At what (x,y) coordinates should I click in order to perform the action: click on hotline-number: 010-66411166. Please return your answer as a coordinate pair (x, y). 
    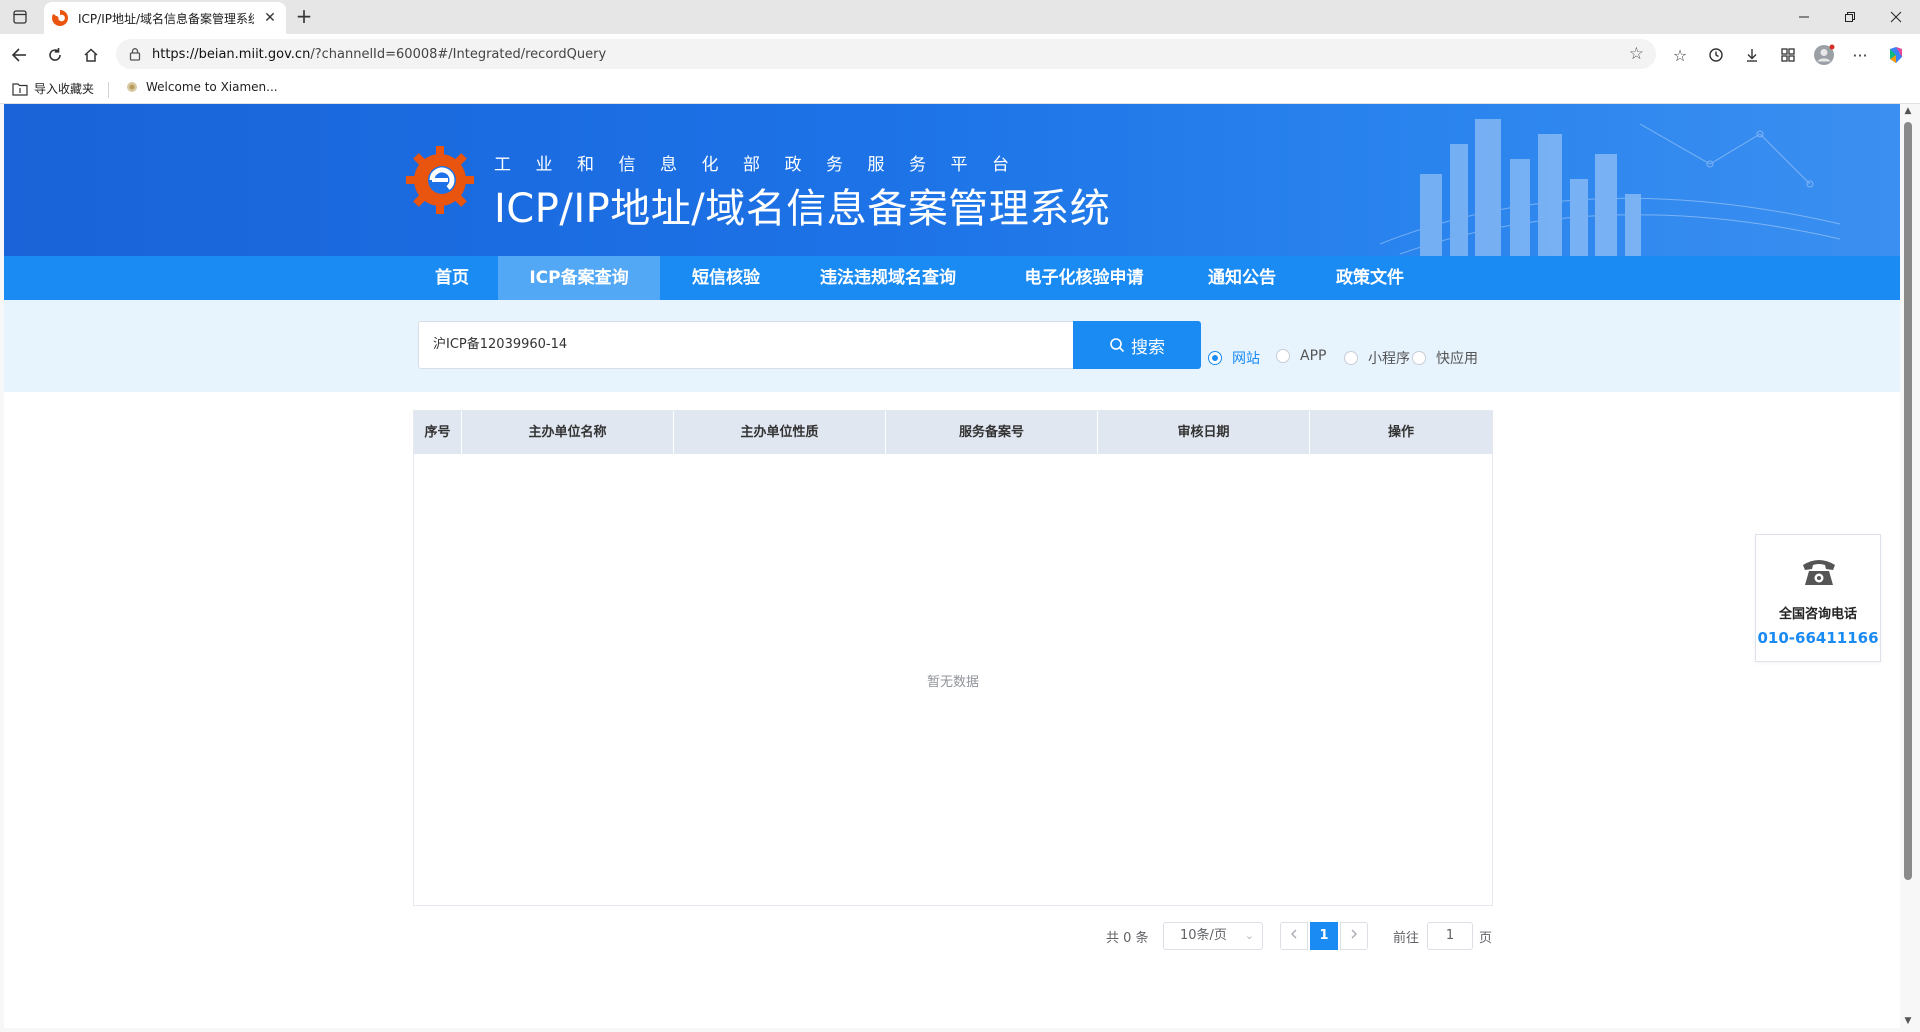
    Looking at the image, I should click on (1818, 638).